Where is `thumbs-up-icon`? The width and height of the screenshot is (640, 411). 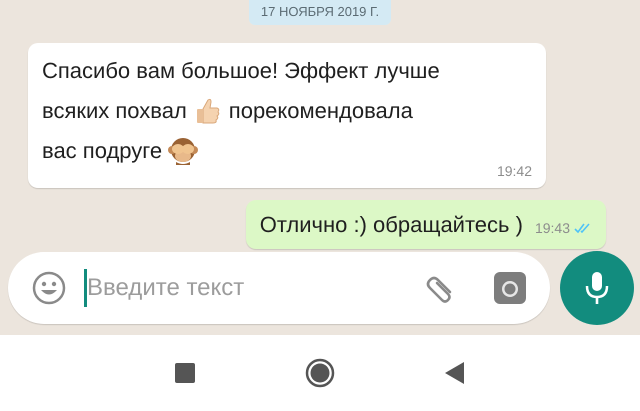 thumbs-up-icon is located at coordinates (207, 110).